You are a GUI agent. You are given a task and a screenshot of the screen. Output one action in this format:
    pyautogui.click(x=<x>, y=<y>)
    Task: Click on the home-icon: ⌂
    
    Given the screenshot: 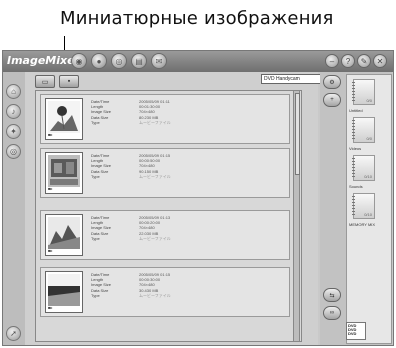 What is the action you would take?
    pyautogui.click(x=13, y=91)
    